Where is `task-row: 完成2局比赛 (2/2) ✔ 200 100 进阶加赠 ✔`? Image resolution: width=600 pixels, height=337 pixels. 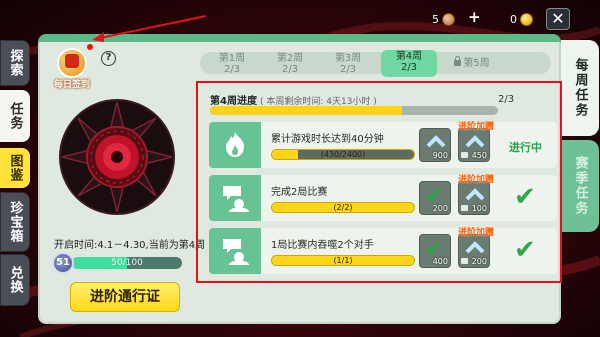
task-row: 完成2局比赛 (2/2) ✔ 200 100 进阶加赠 ✔ is located at coordinates (383, 198).